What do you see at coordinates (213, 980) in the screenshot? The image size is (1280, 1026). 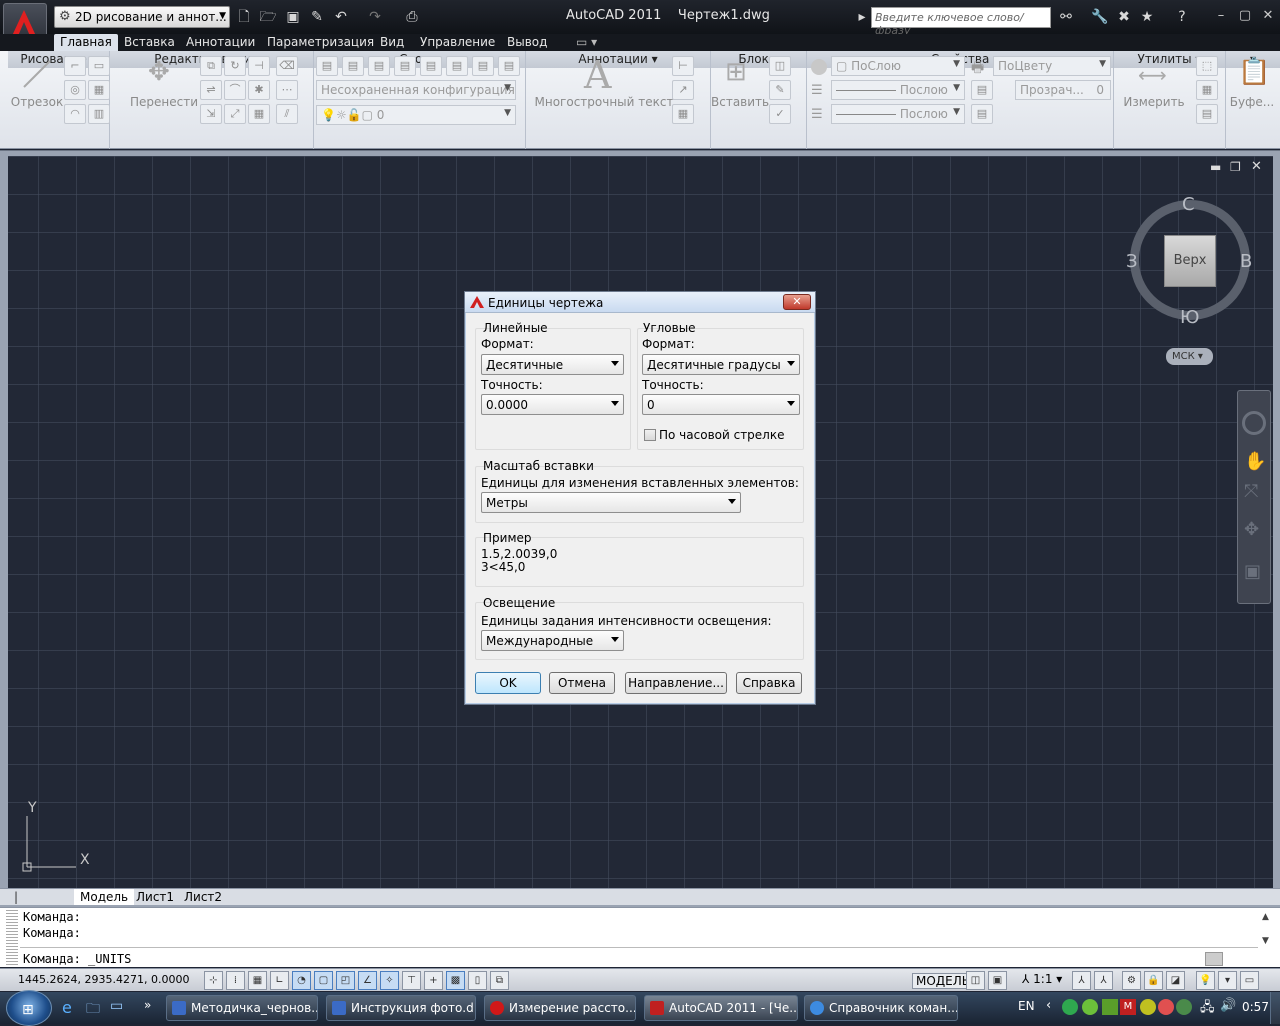 I see `infer-constraints-icon: ⊹` at bounding box center [213, 980].